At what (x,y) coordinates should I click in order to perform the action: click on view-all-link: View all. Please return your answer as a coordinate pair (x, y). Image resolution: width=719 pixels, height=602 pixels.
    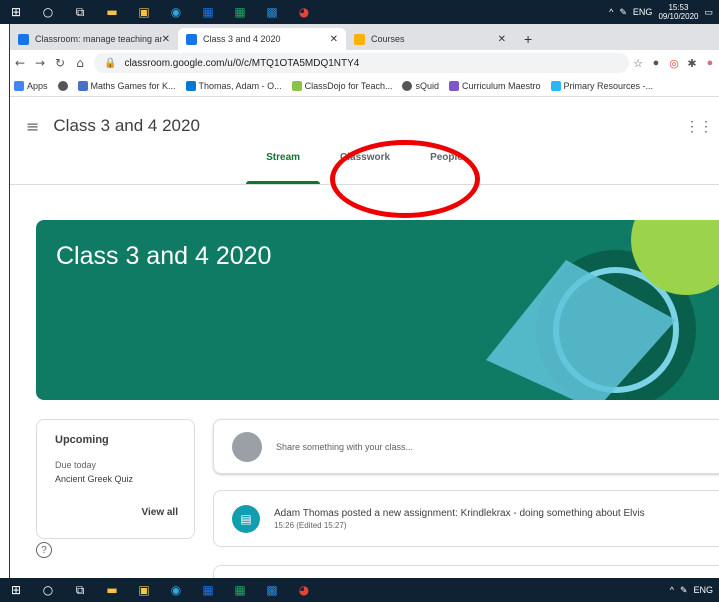
    Looking at the image, I should click on (159, 512).